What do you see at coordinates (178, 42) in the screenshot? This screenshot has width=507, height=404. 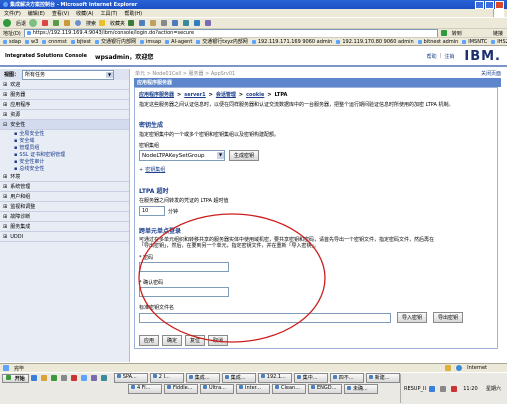 I see `links-bar-item: AI-agent` at bounding box center [178, 42].